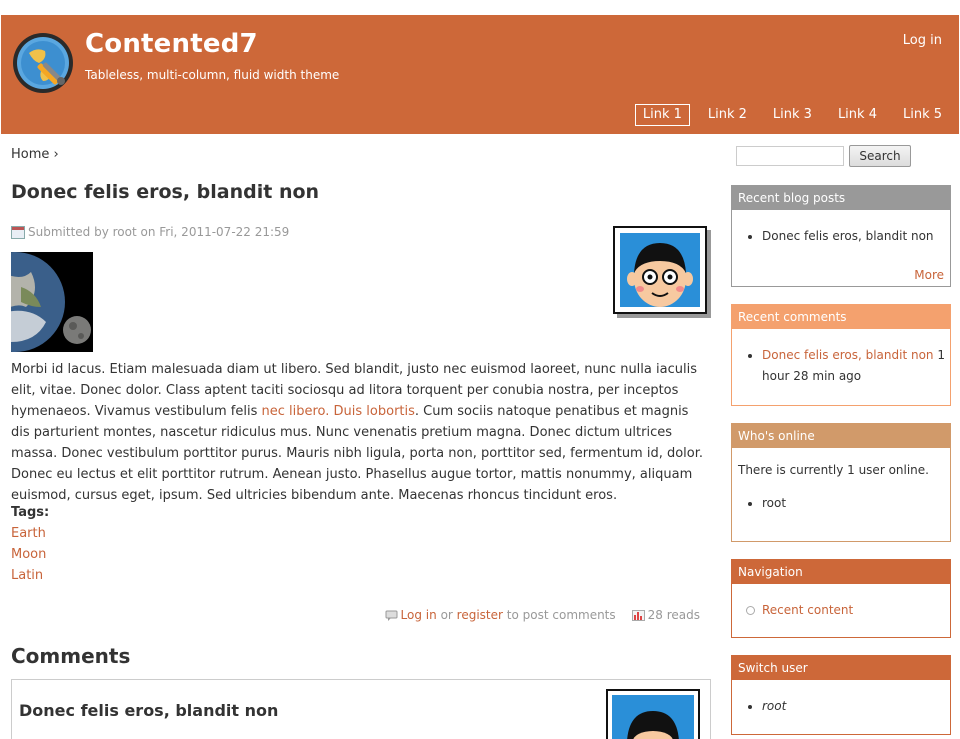 Image resolution: width=960 pixels, height=739 pixels. What do you see at coordinates (841, 317) in the screenshot?
I see `block-title: Recent comments` at bounding box center [841, 317].